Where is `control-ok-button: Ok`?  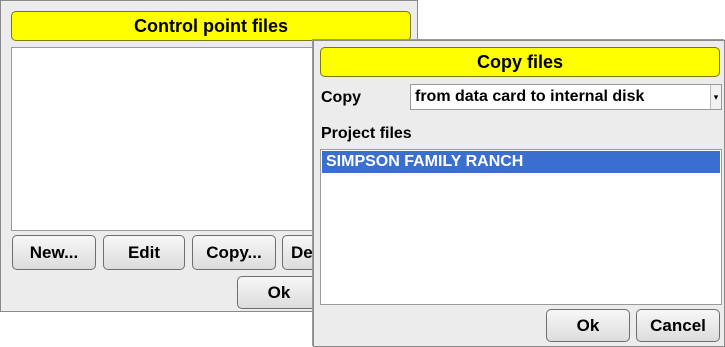 control-ok-button: Ok is located at coordinates (279, 292).